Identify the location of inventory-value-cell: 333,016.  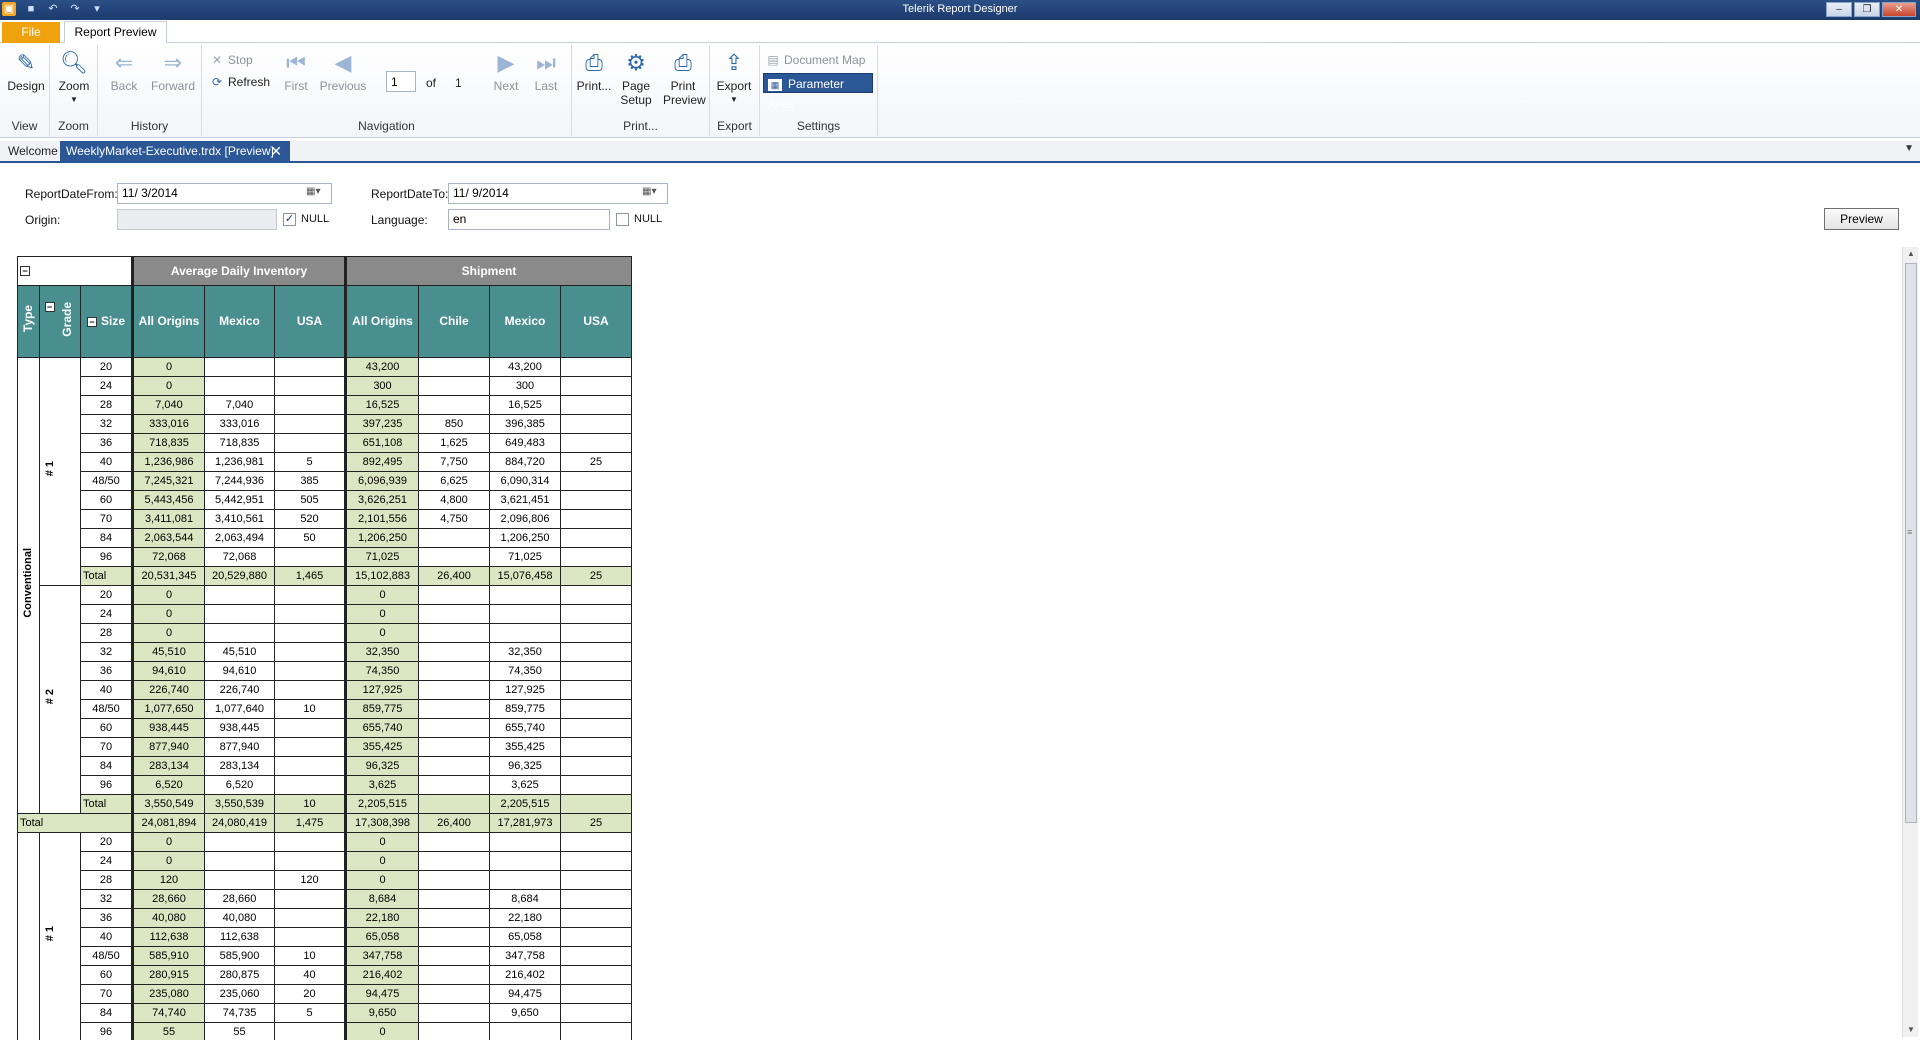
(168, 424).